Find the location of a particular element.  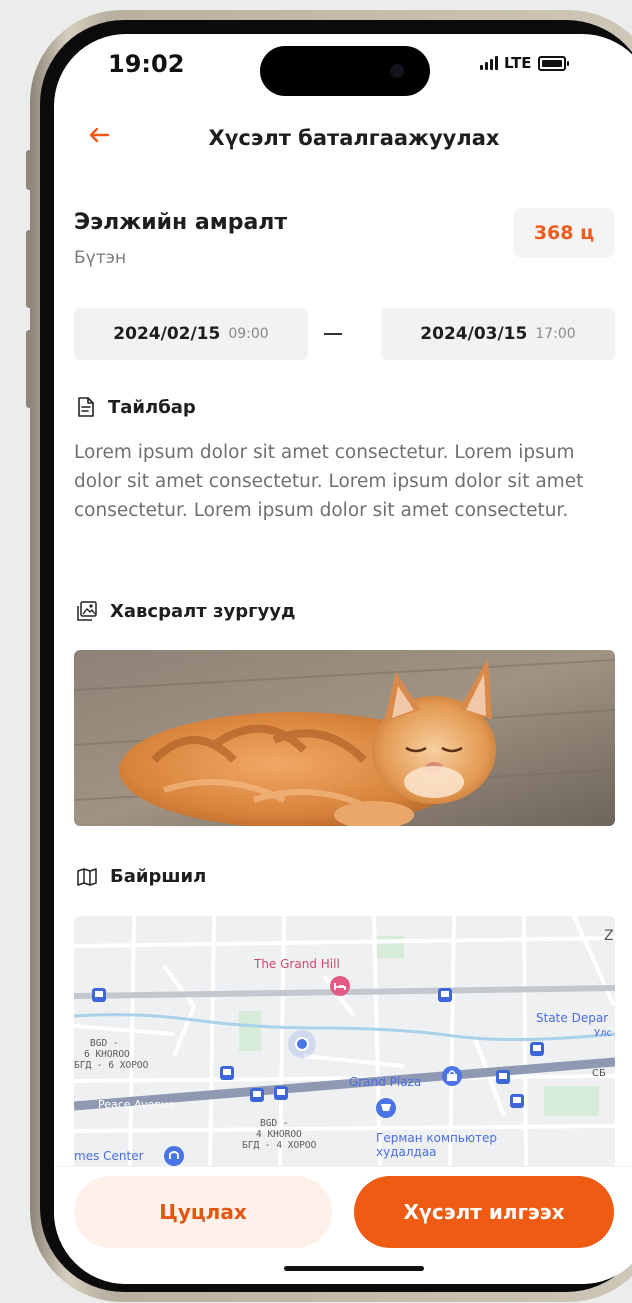

district-6-line2: 6 KHOROO is located at coordinates (107, 1054).